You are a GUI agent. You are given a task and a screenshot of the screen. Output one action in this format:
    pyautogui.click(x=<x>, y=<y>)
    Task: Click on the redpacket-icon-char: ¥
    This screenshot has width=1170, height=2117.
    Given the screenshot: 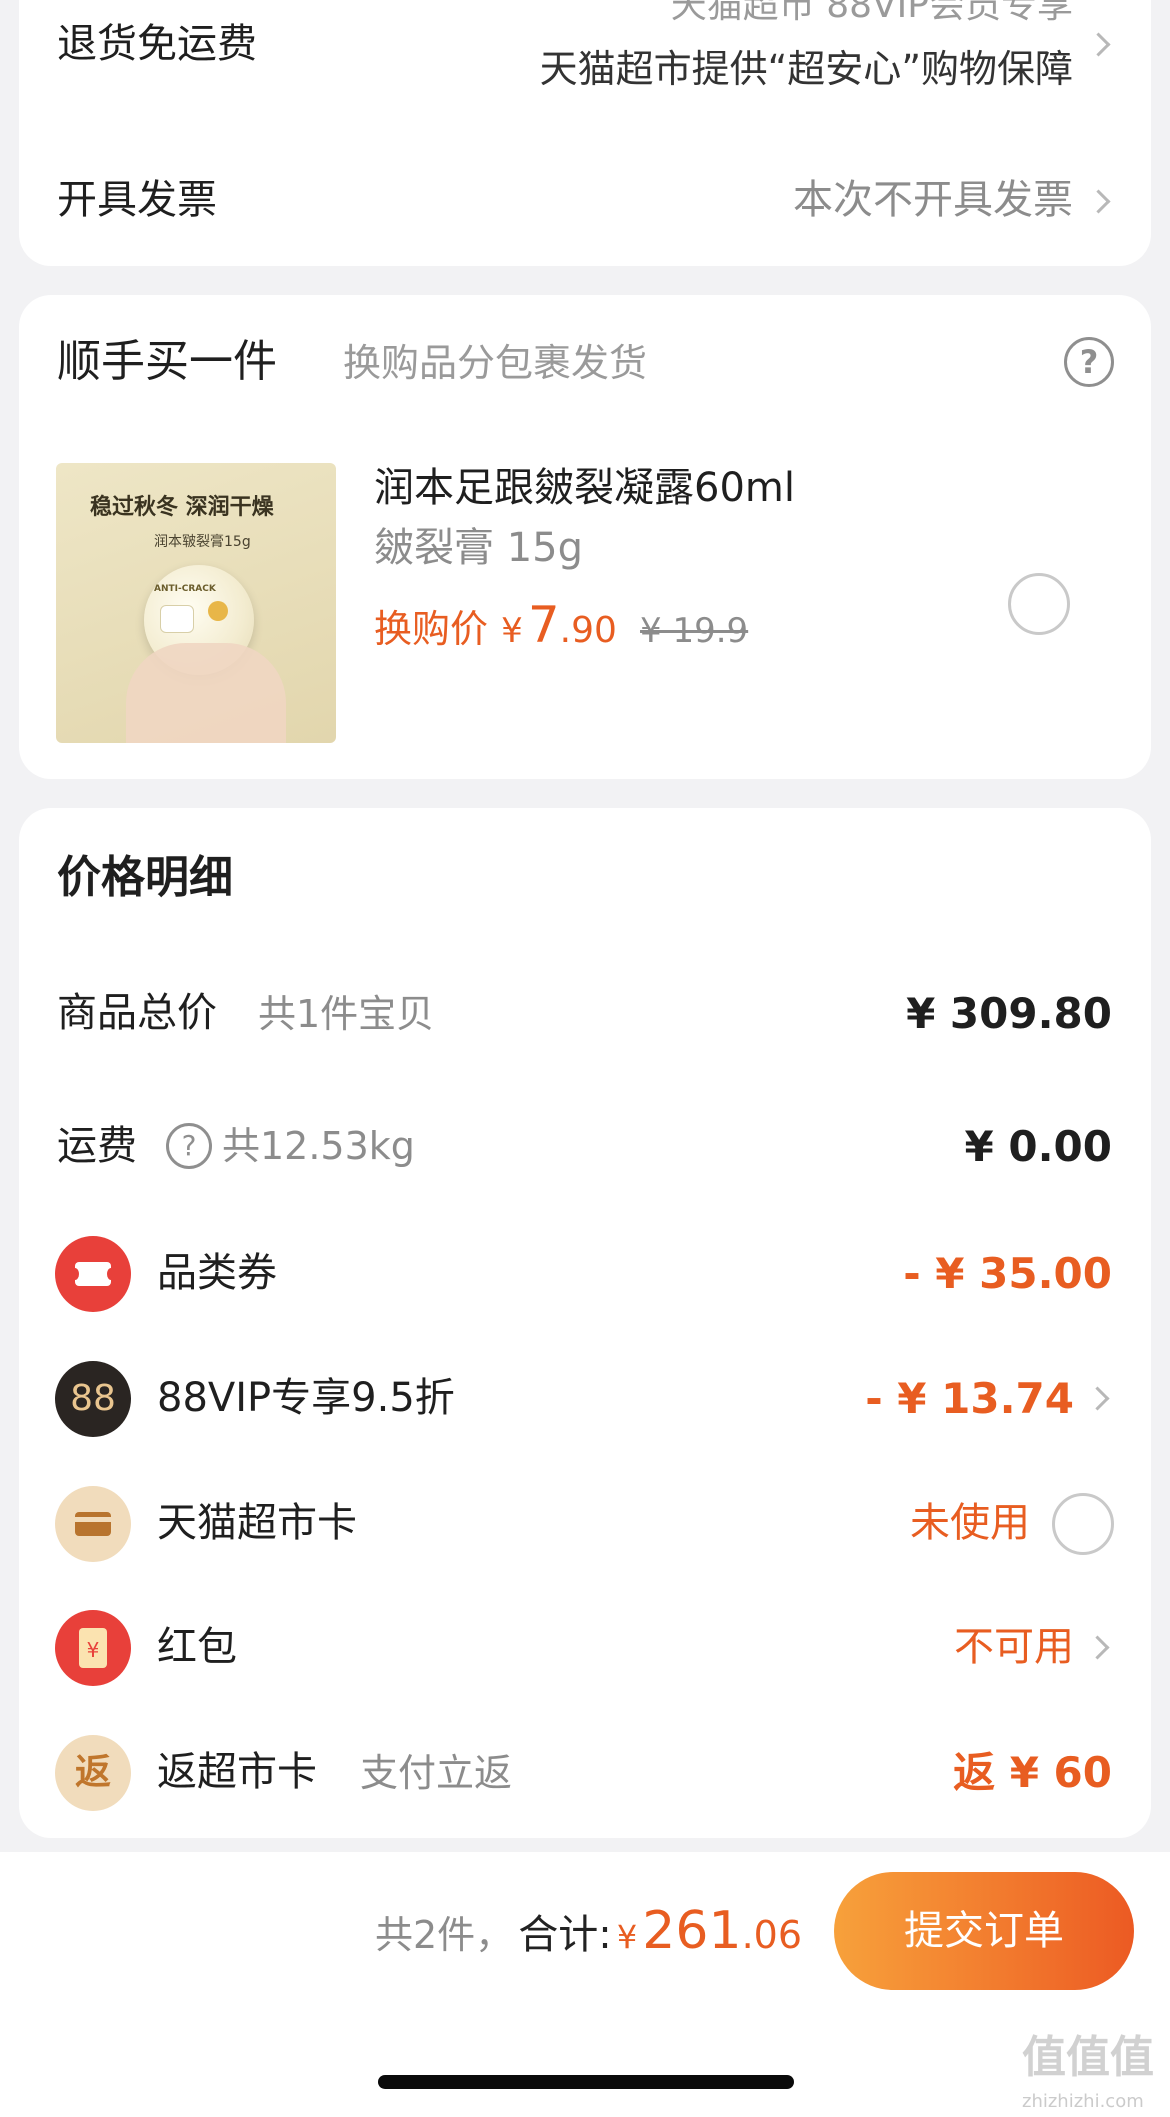 What is the action you would take?
    pyautogui.click(x=93, y=1650)
    